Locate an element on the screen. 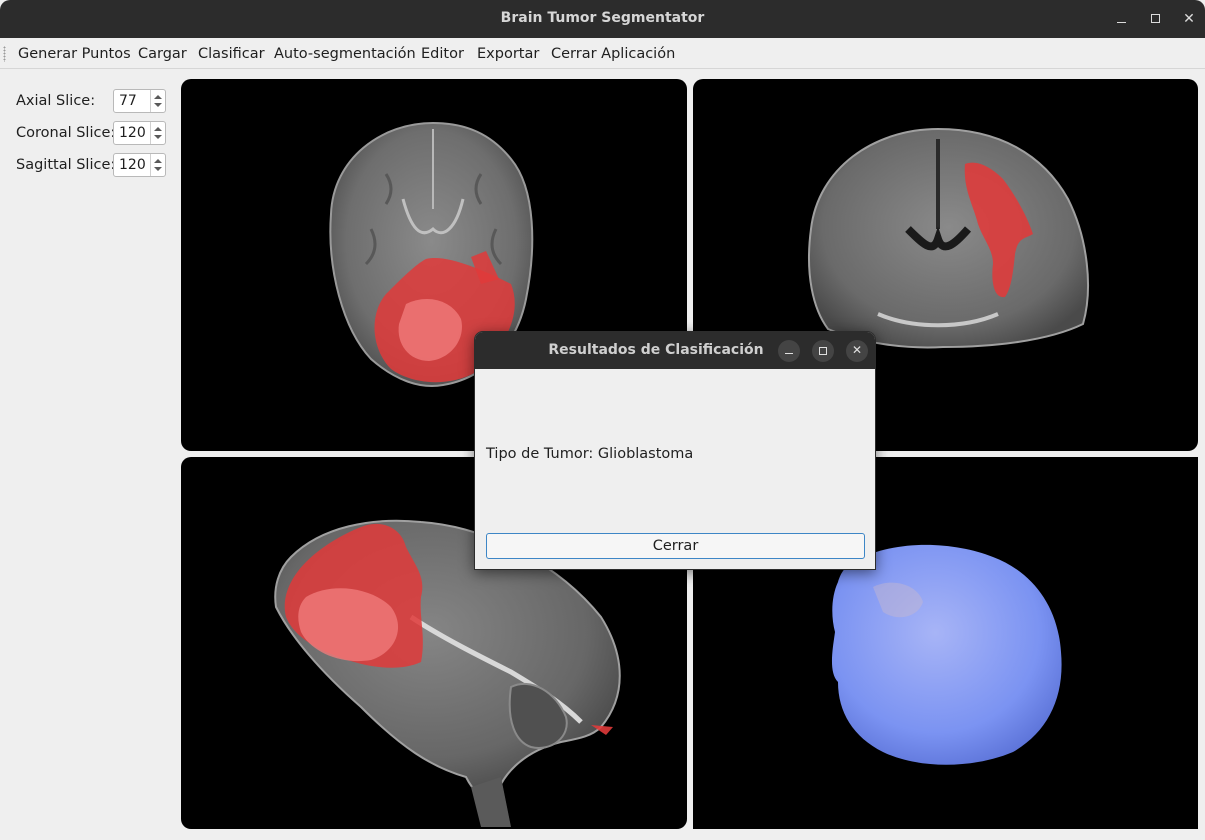 This screenshot has height=840, width=1205. dialog-close-button: ✕ is located at coordinates (857, 351).